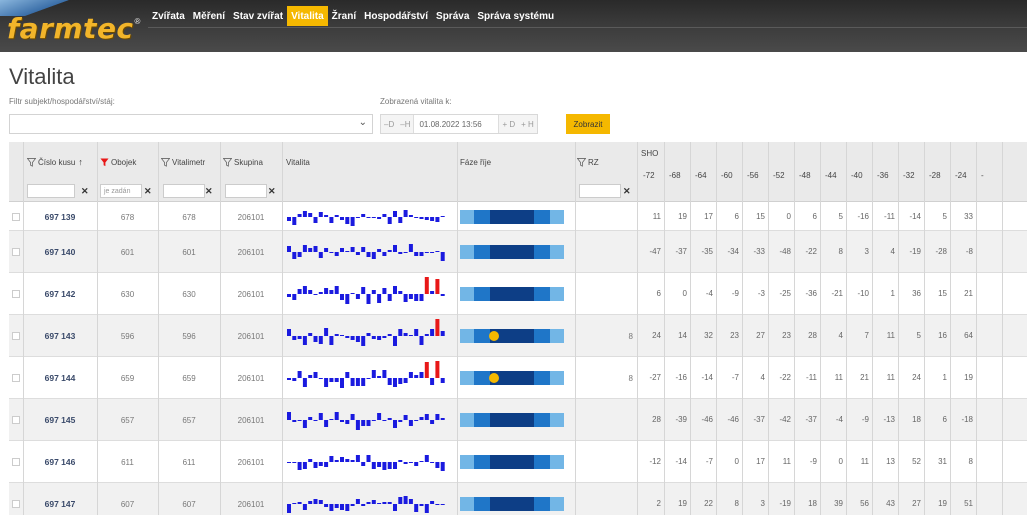 The width and height of the screenshot is (1027, 515). What do you see at coordinates (60, 378) in the screenshot?
I see `animal-id: 697 144` at bounding box center [60, 378].